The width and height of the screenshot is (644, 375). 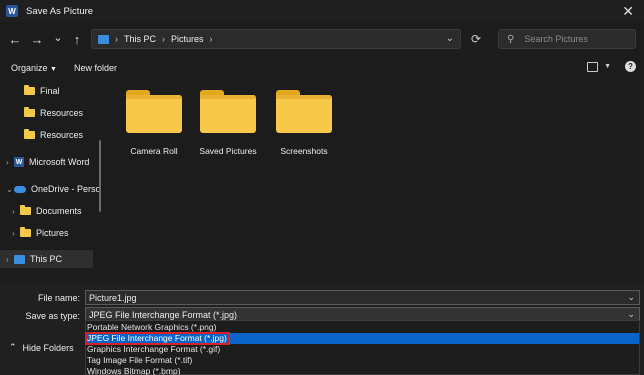 What do you see at coordinates (574, 39) in the screenshot?
I see `search-input` at bounding box center [574, 39].